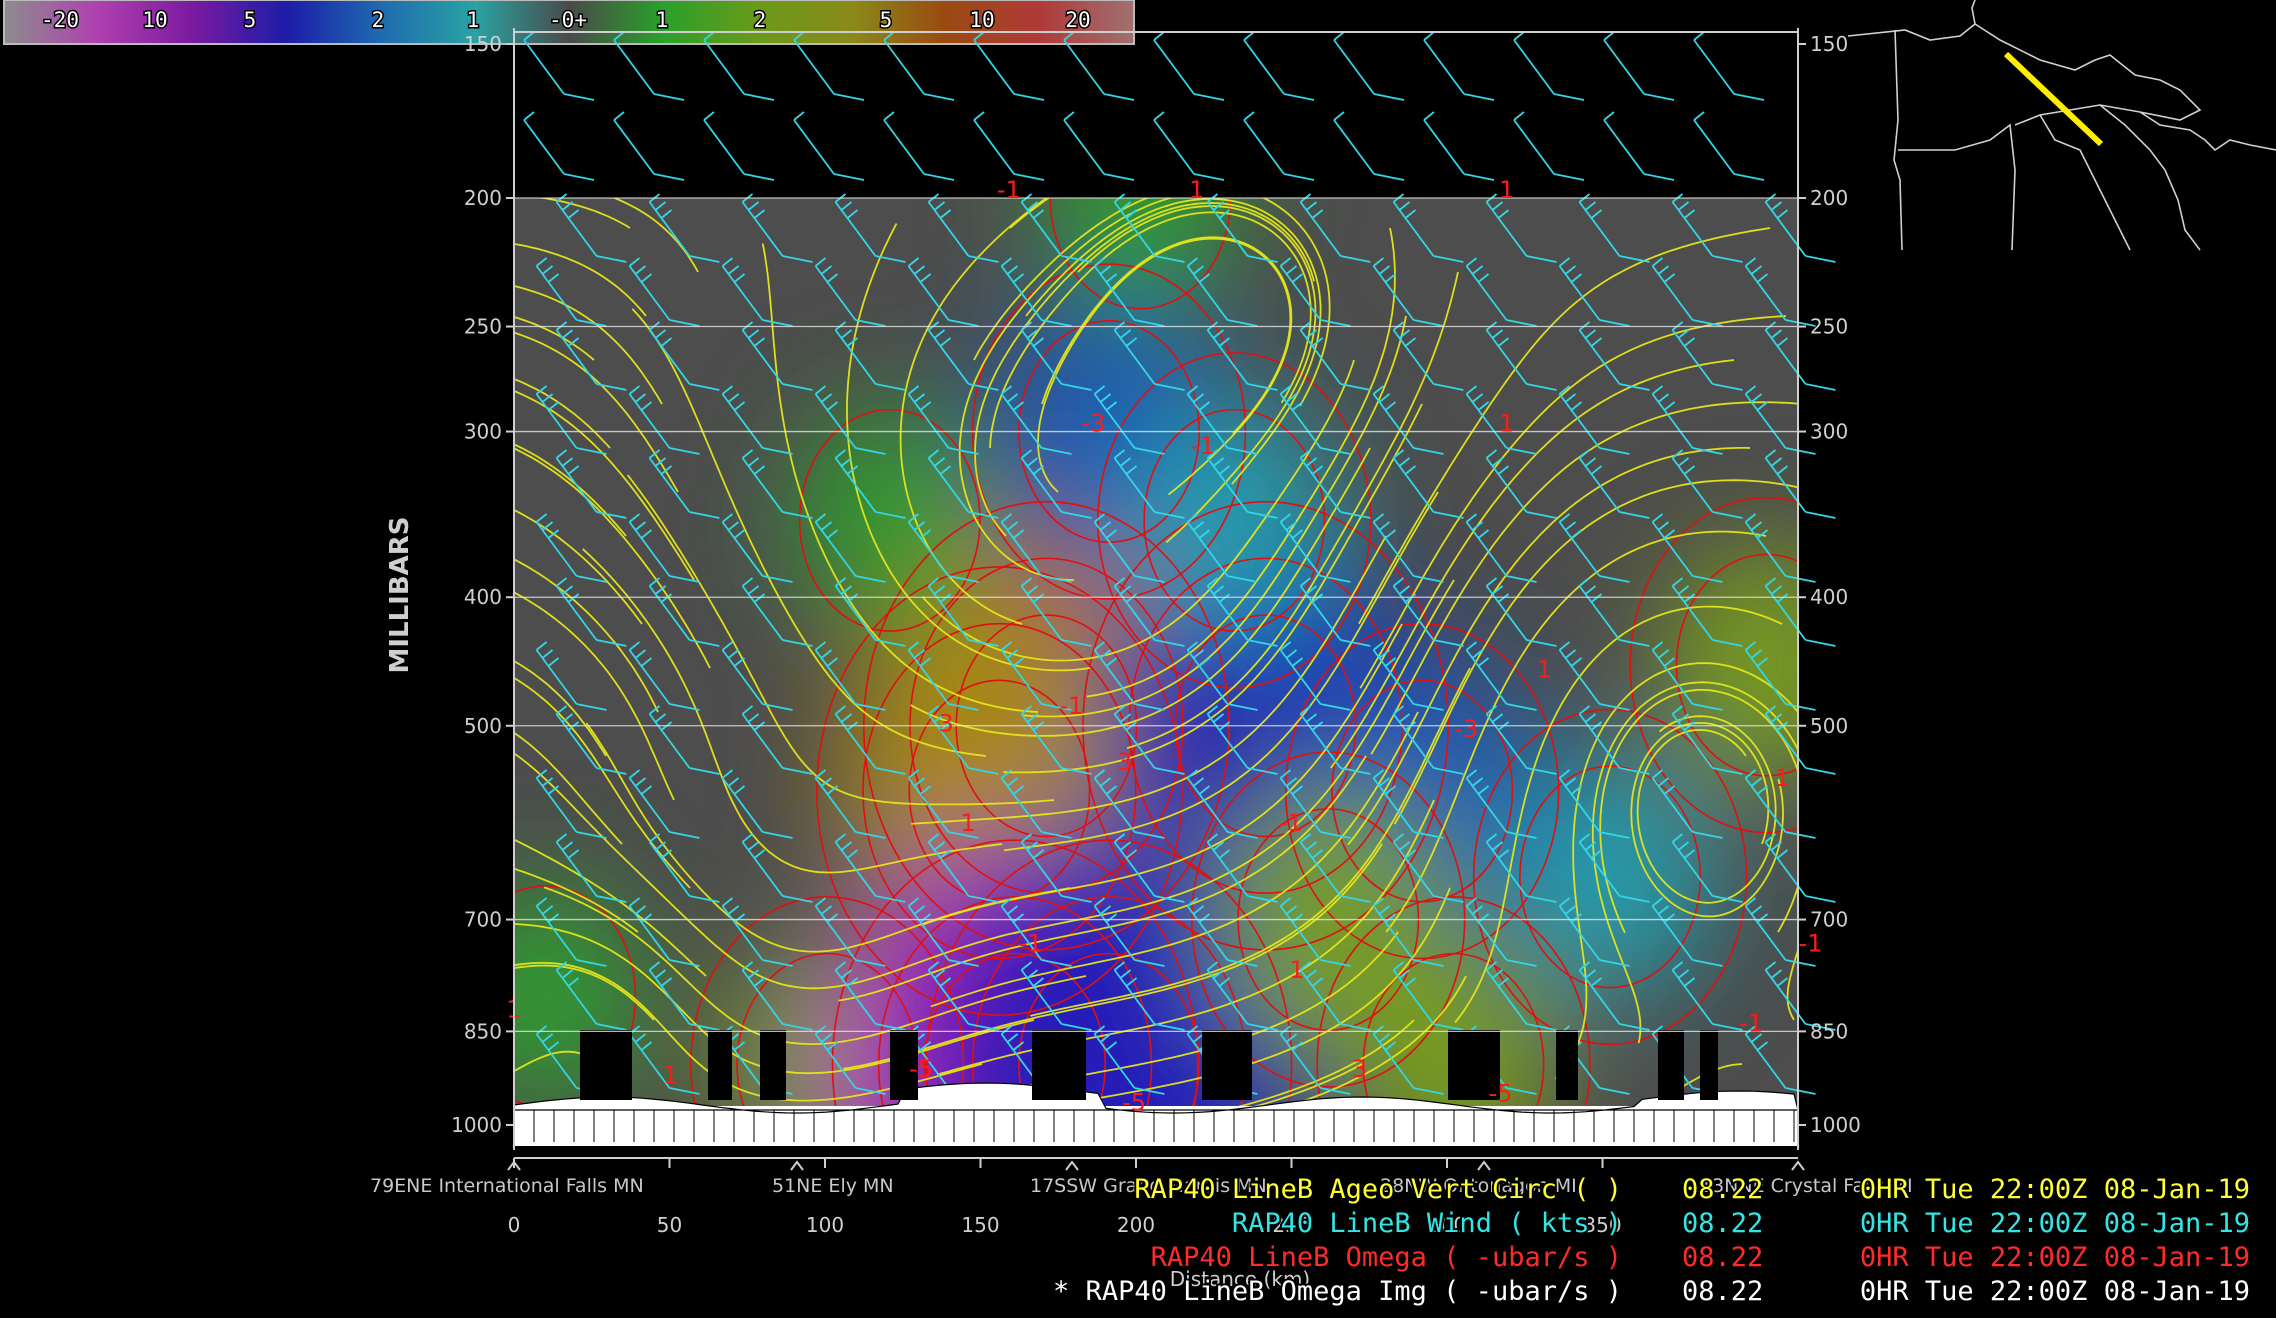  Describe the element at coordinates (669, 1225) in the screenshot. I see `x-tick-label: 50` at that location.